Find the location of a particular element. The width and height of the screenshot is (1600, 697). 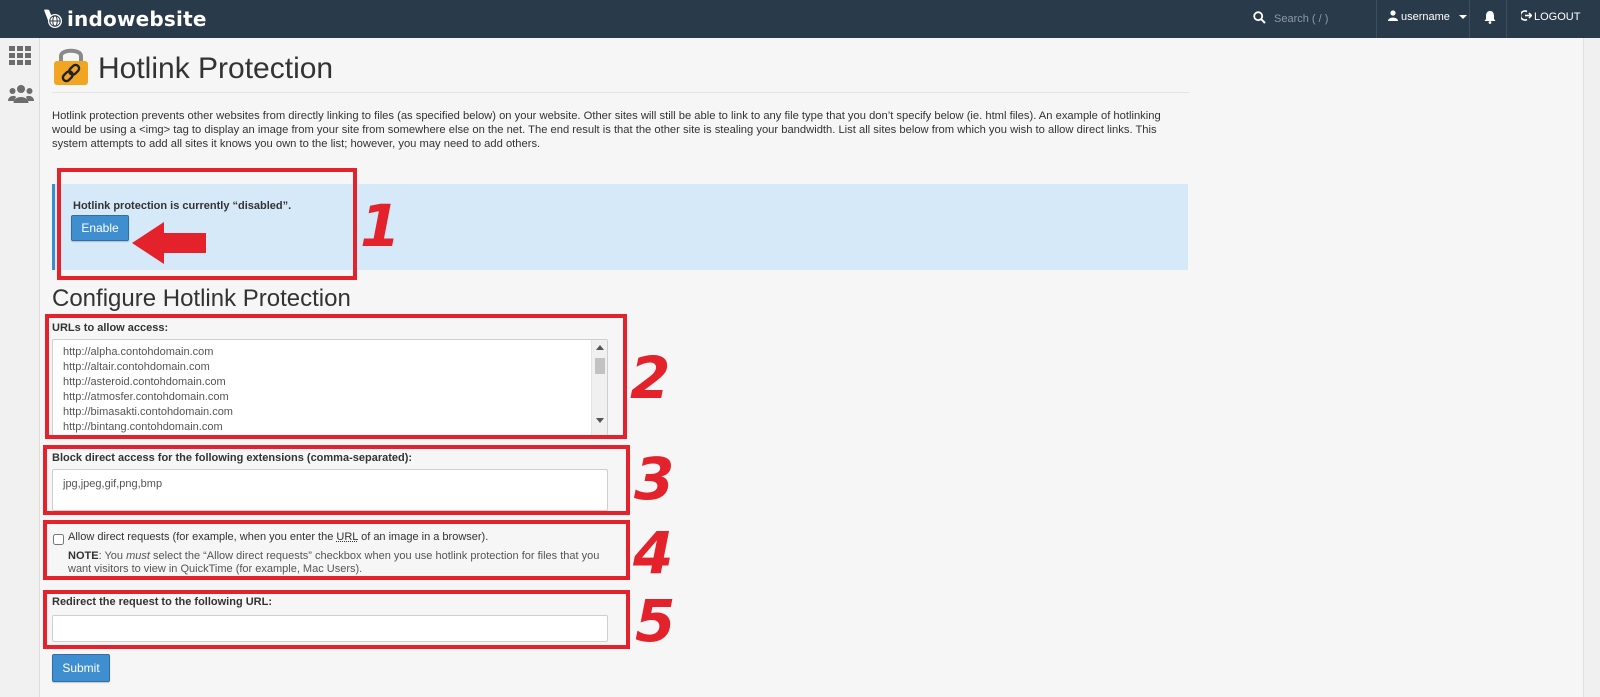

red-arrow-icon is located at coordinates (169, 245).